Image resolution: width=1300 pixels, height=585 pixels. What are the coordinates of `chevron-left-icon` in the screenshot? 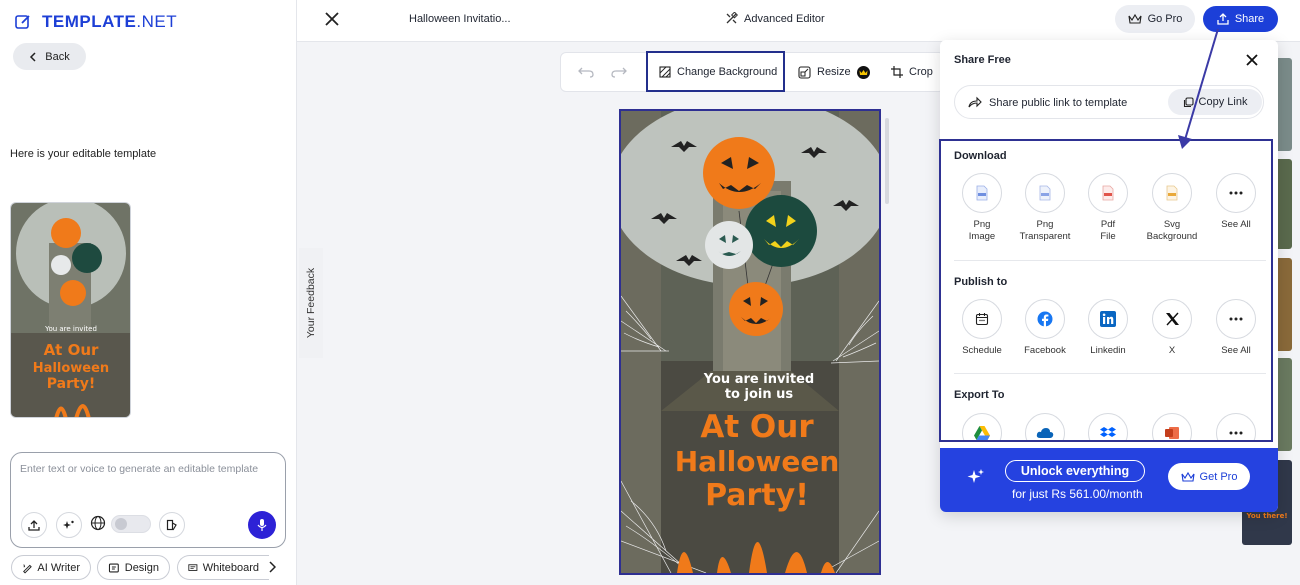 It's located at (33, 56).